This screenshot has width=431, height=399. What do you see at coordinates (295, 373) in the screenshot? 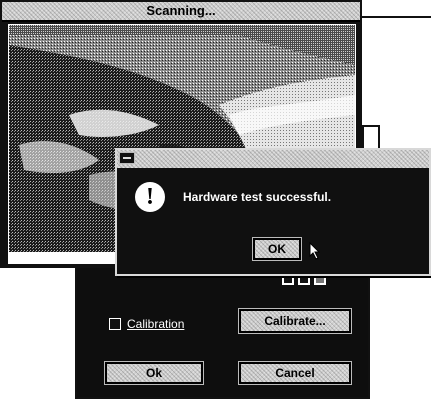
I see `cancel-button: Cancel` at bounding box center [295, 373].